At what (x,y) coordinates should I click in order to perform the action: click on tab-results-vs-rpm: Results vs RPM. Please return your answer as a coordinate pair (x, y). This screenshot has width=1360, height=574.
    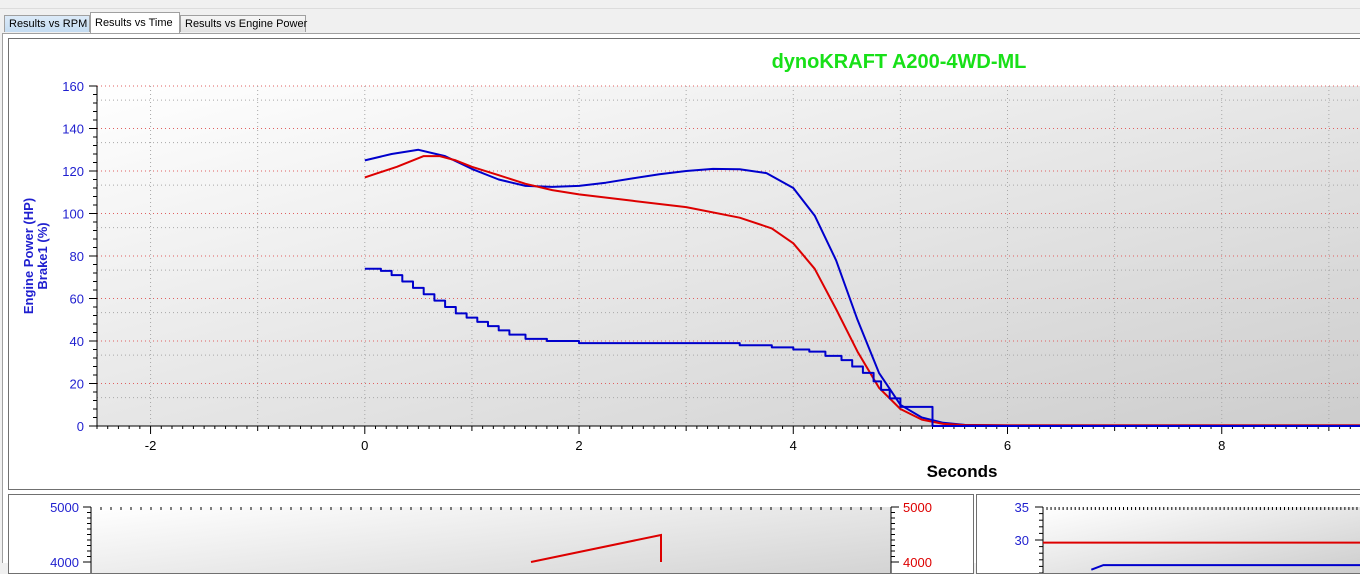
    Looking at the image, I should click on (47, 23).